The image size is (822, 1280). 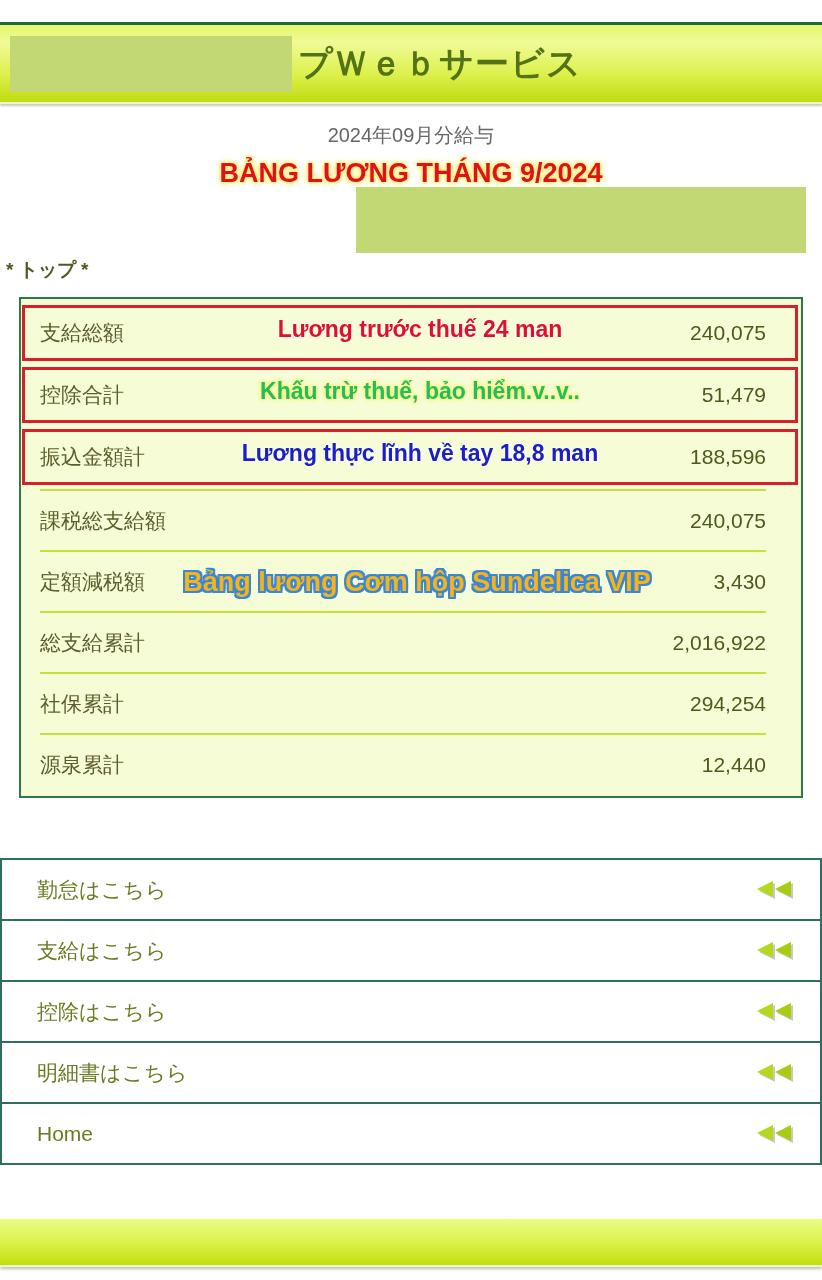 I want to click on annotation-text: Bảng lương Cơm hộp Sundelica VIP, so click(x=417, y=581).